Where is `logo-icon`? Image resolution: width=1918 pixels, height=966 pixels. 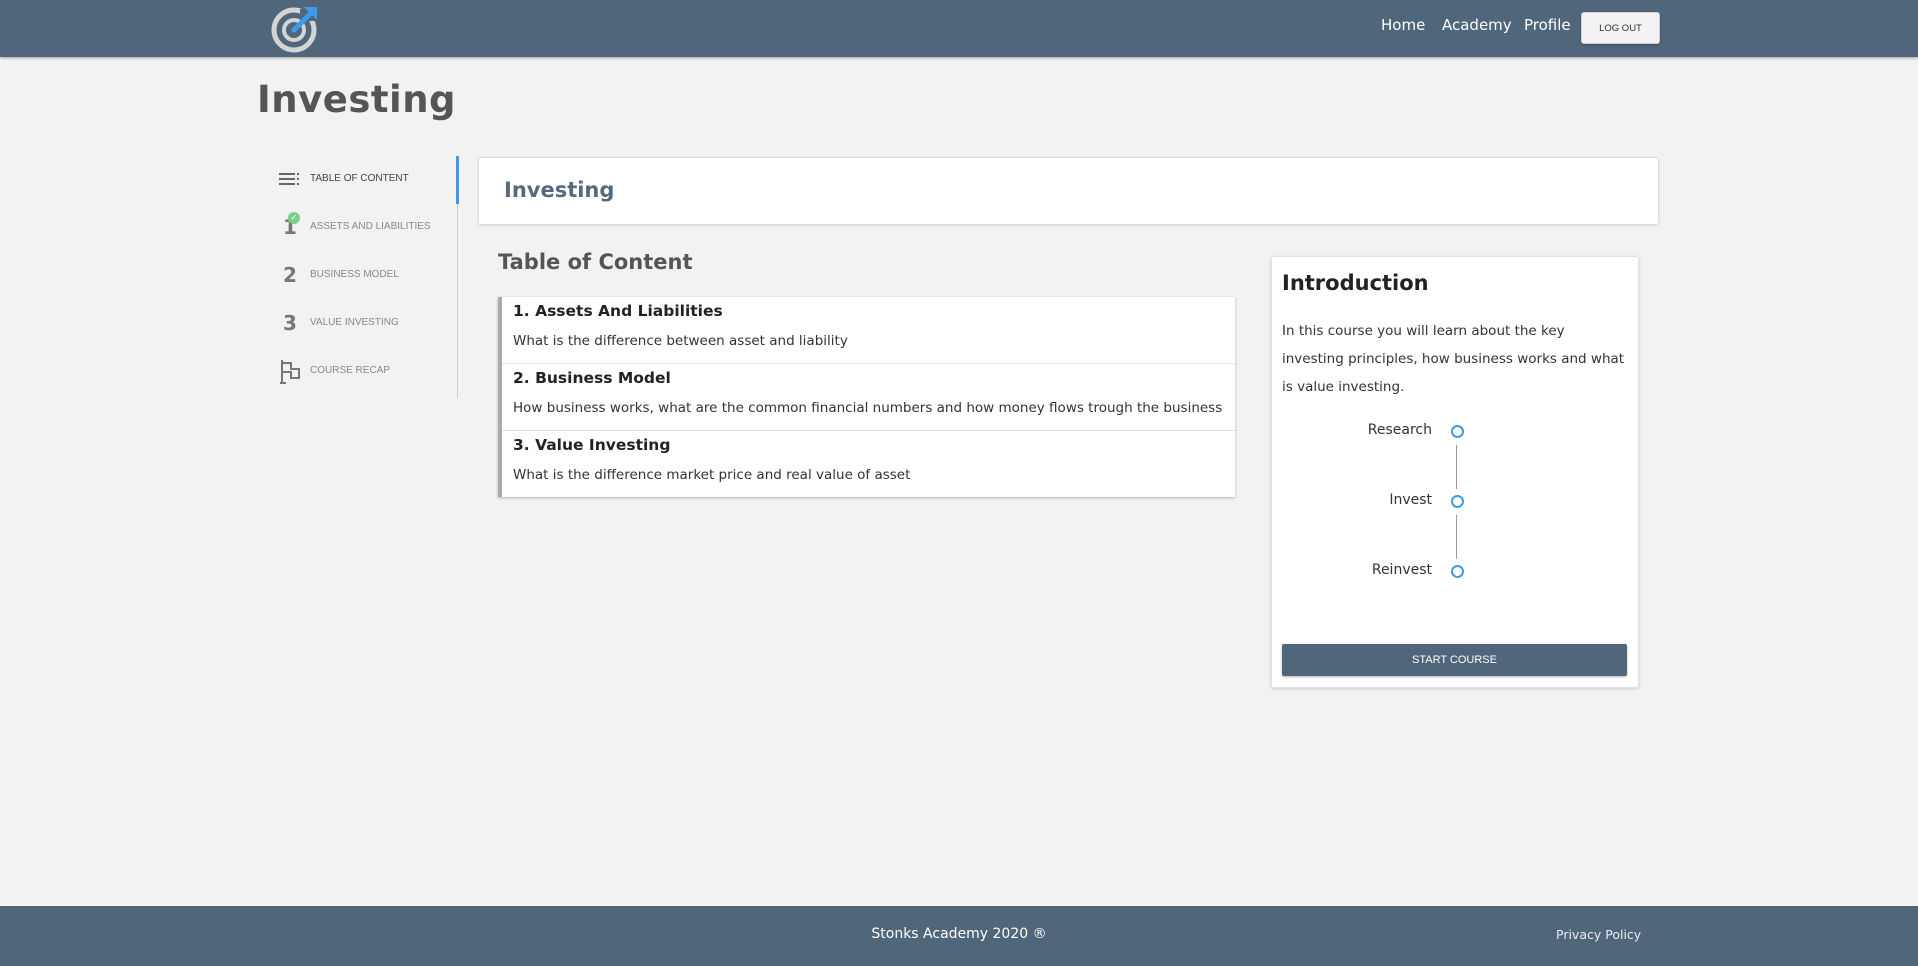 logo-icon is located at coordinates (296, 28).